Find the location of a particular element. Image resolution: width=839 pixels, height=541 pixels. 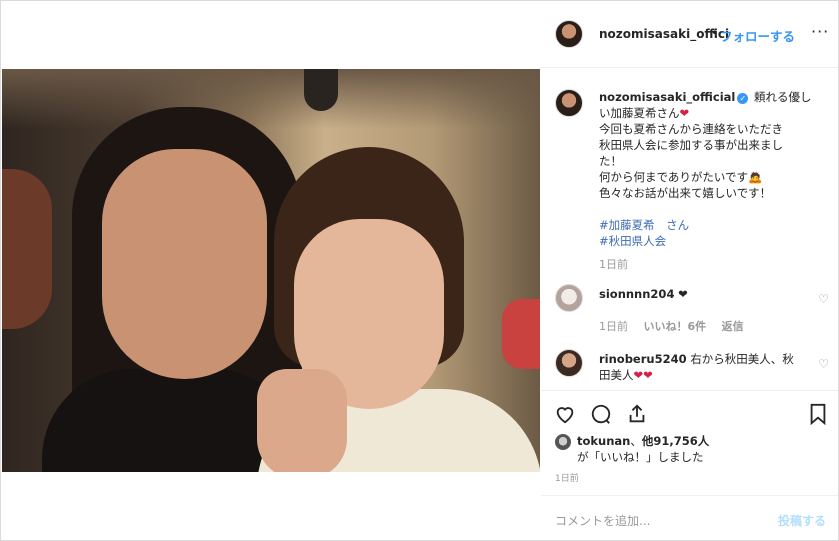

comment-username: rinoberu5240 is located at coordinates (643, 359).